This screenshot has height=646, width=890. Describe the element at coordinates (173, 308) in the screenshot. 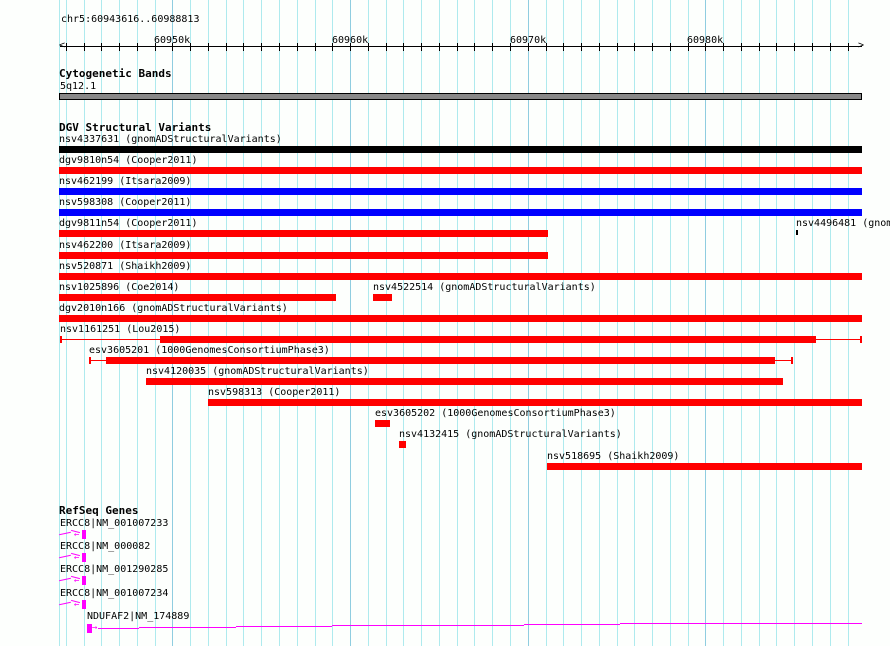

I see `variant-label: dgv2010n166 (gnomADStructuralVariants)` at that location.